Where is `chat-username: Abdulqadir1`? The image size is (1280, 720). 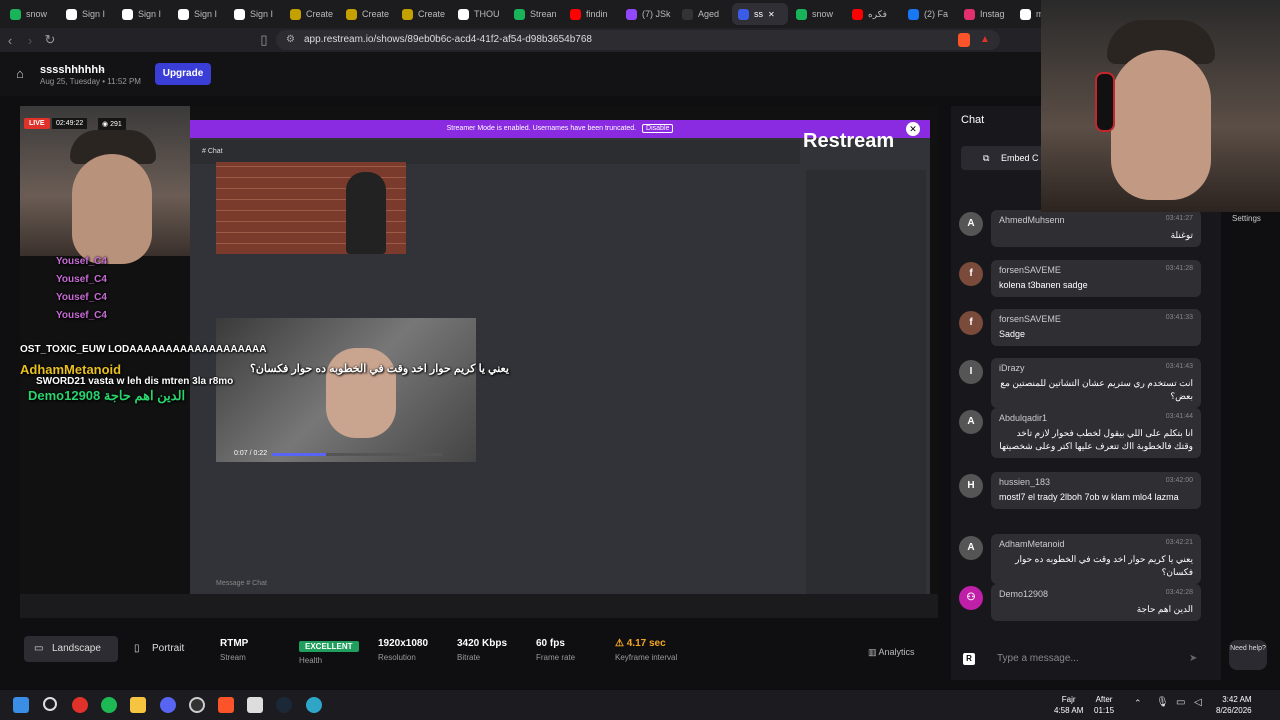 chat-username: Abdulqadir1 is located at coordinates (1023, 418).